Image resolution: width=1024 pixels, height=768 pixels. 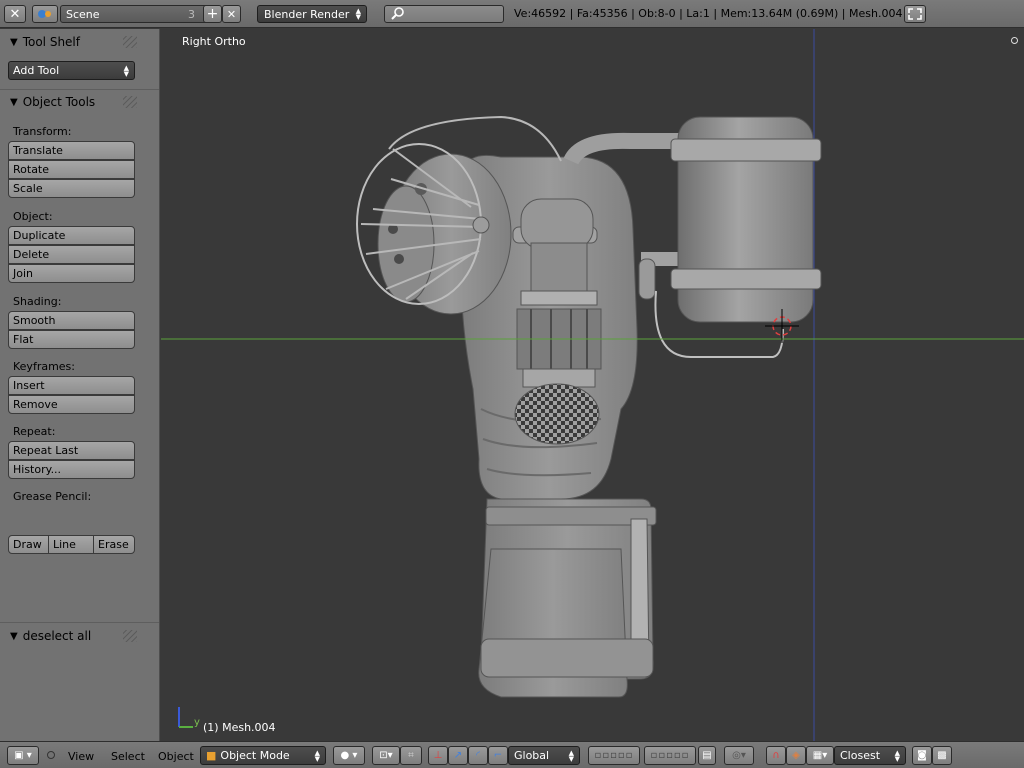 What do you see at coordinates (212, 14) in the screenshot?
I see `add-scene-button: +` at bounding box center [212, 14].